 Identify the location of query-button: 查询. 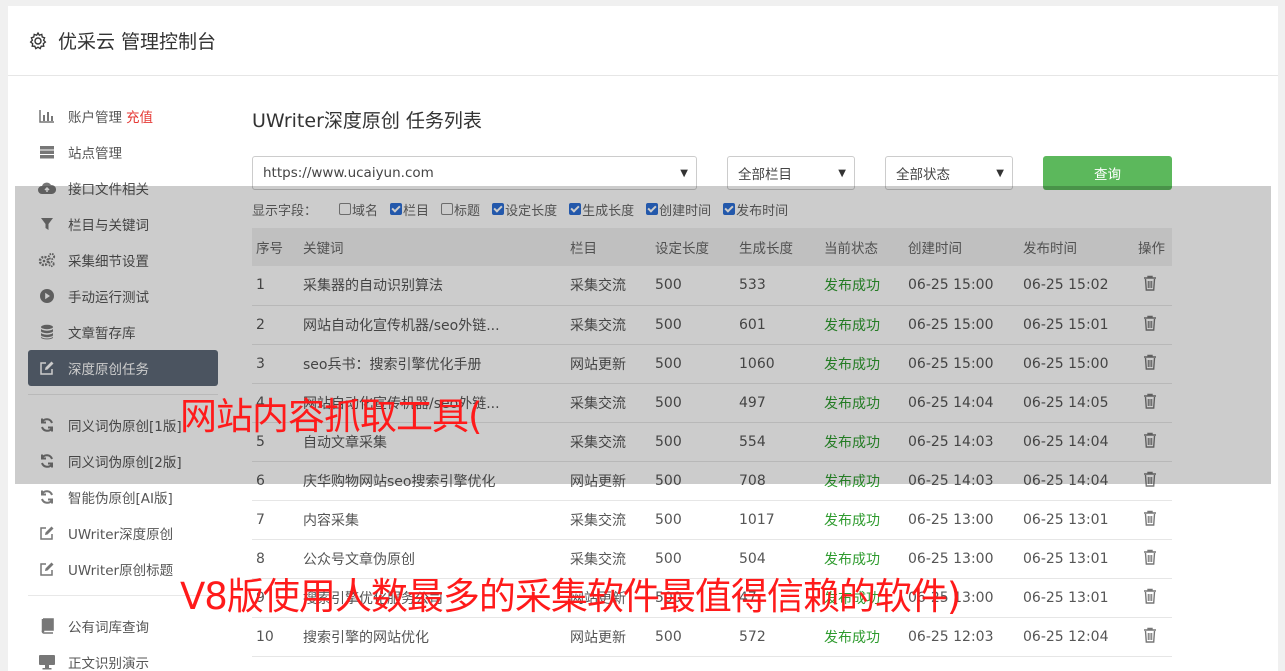
(1107, 173).